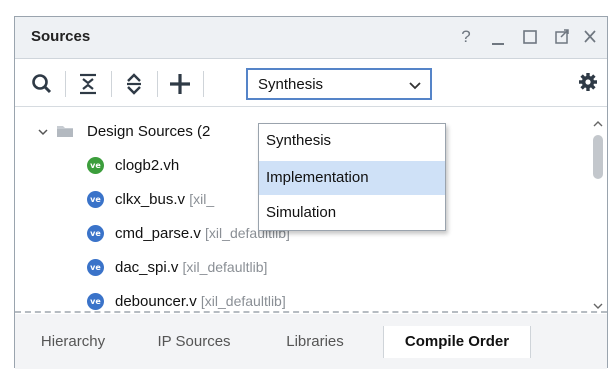 Image resolution: width=608 pixels, height=369 pixels. I want to click on file-name: clkx_bus.v, so click(150, 199).